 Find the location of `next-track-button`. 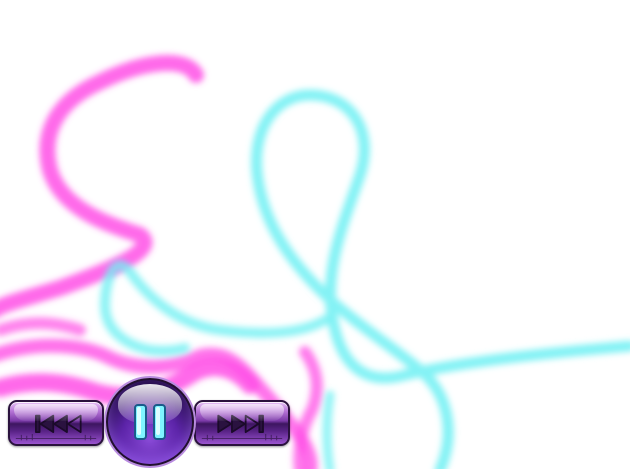

next-track-button is located at coordinates (242, 423).